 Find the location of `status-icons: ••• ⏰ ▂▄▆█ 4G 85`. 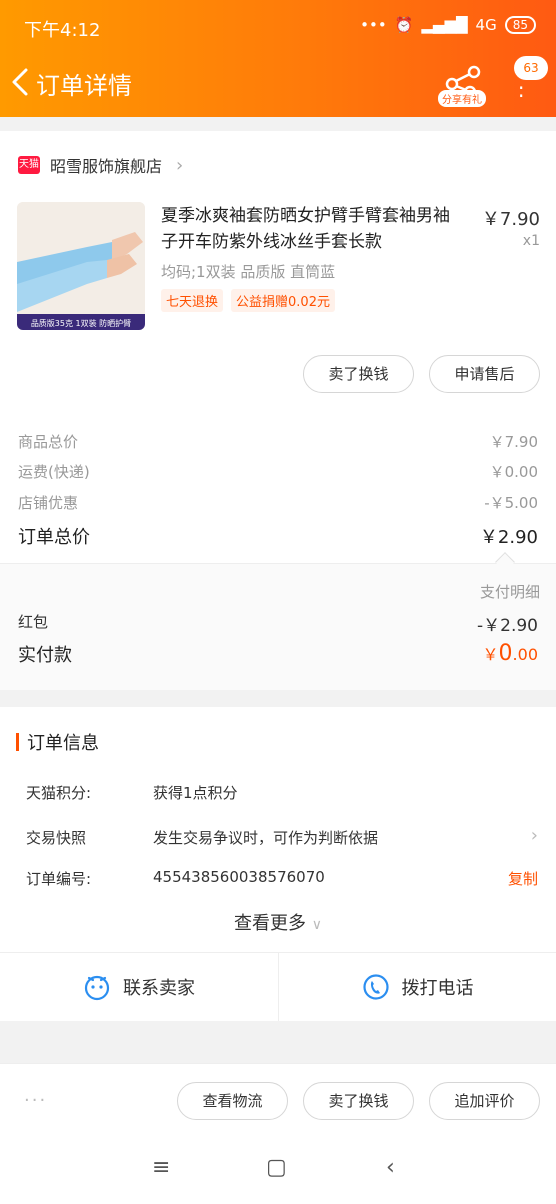

status-icons: ••• ⏰ ▂▄▆█ 4G 85 is located at coordinates (448, 25).